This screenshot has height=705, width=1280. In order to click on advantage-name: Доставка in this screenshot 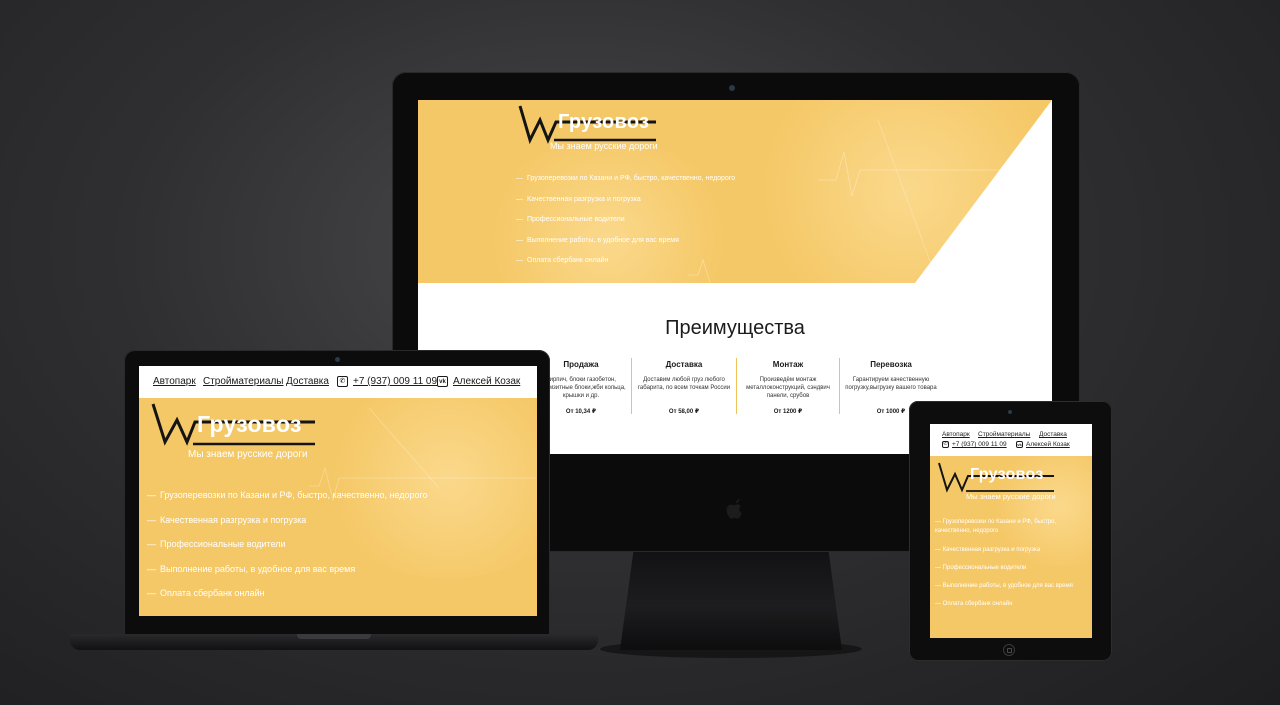, I will do `click(684, 364)`.